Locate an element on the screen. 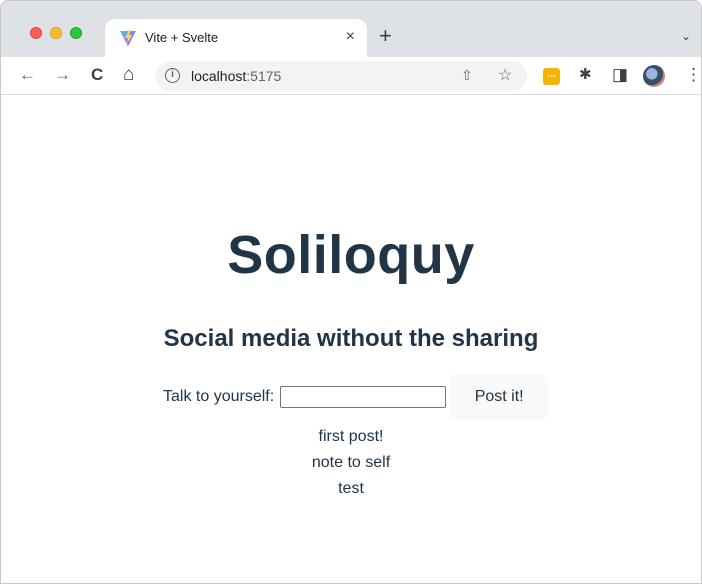 Image resolution: width=702 pixels, height=584 pixels. app-subtitle: Social media without the sharing is located at coordinates (351, 338).